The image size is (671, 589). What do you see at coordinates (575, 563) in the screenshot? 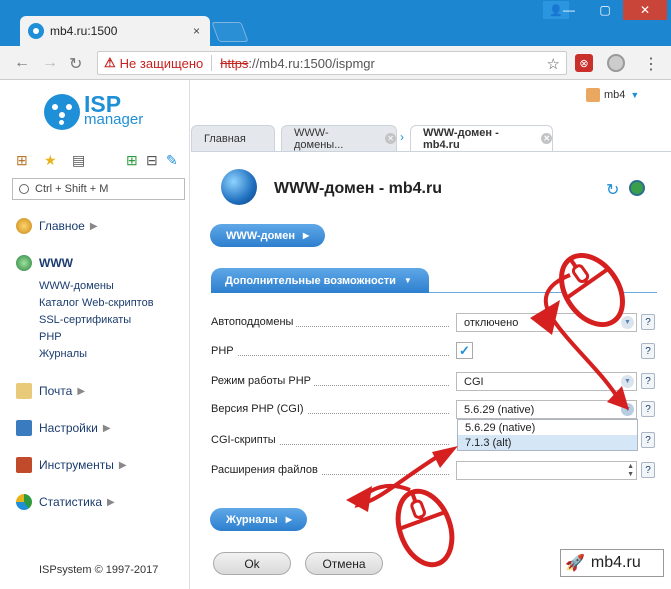
I see `rocket-icon: 🚀` at bounding box center [575, 563].